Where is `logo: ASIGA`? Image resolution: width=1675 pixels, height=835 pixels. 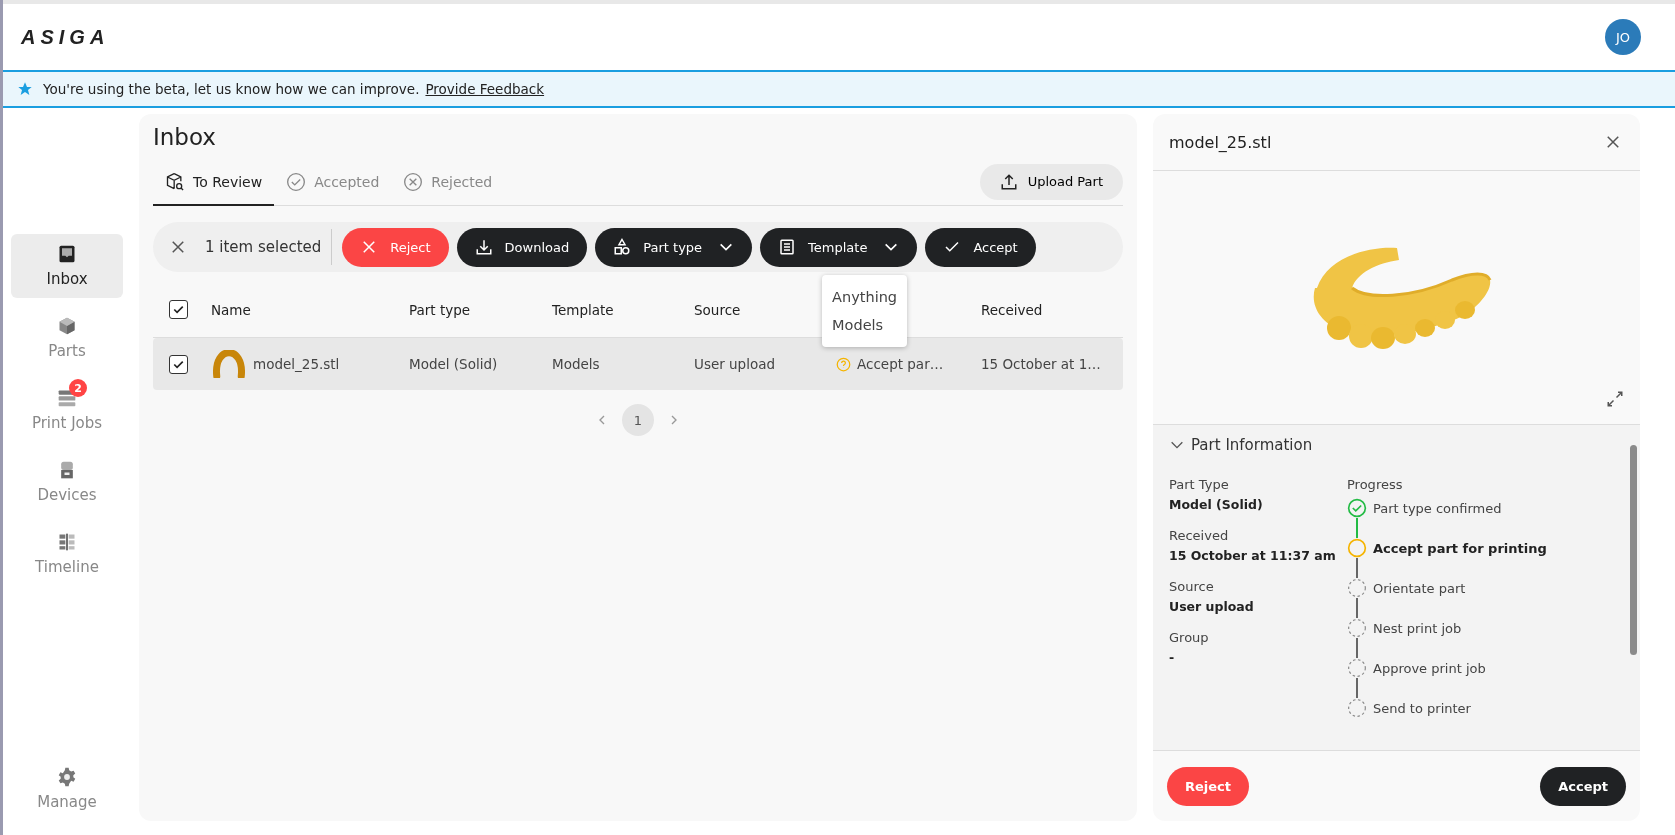 logo: ASIGA is located at coordinates (65, 37).